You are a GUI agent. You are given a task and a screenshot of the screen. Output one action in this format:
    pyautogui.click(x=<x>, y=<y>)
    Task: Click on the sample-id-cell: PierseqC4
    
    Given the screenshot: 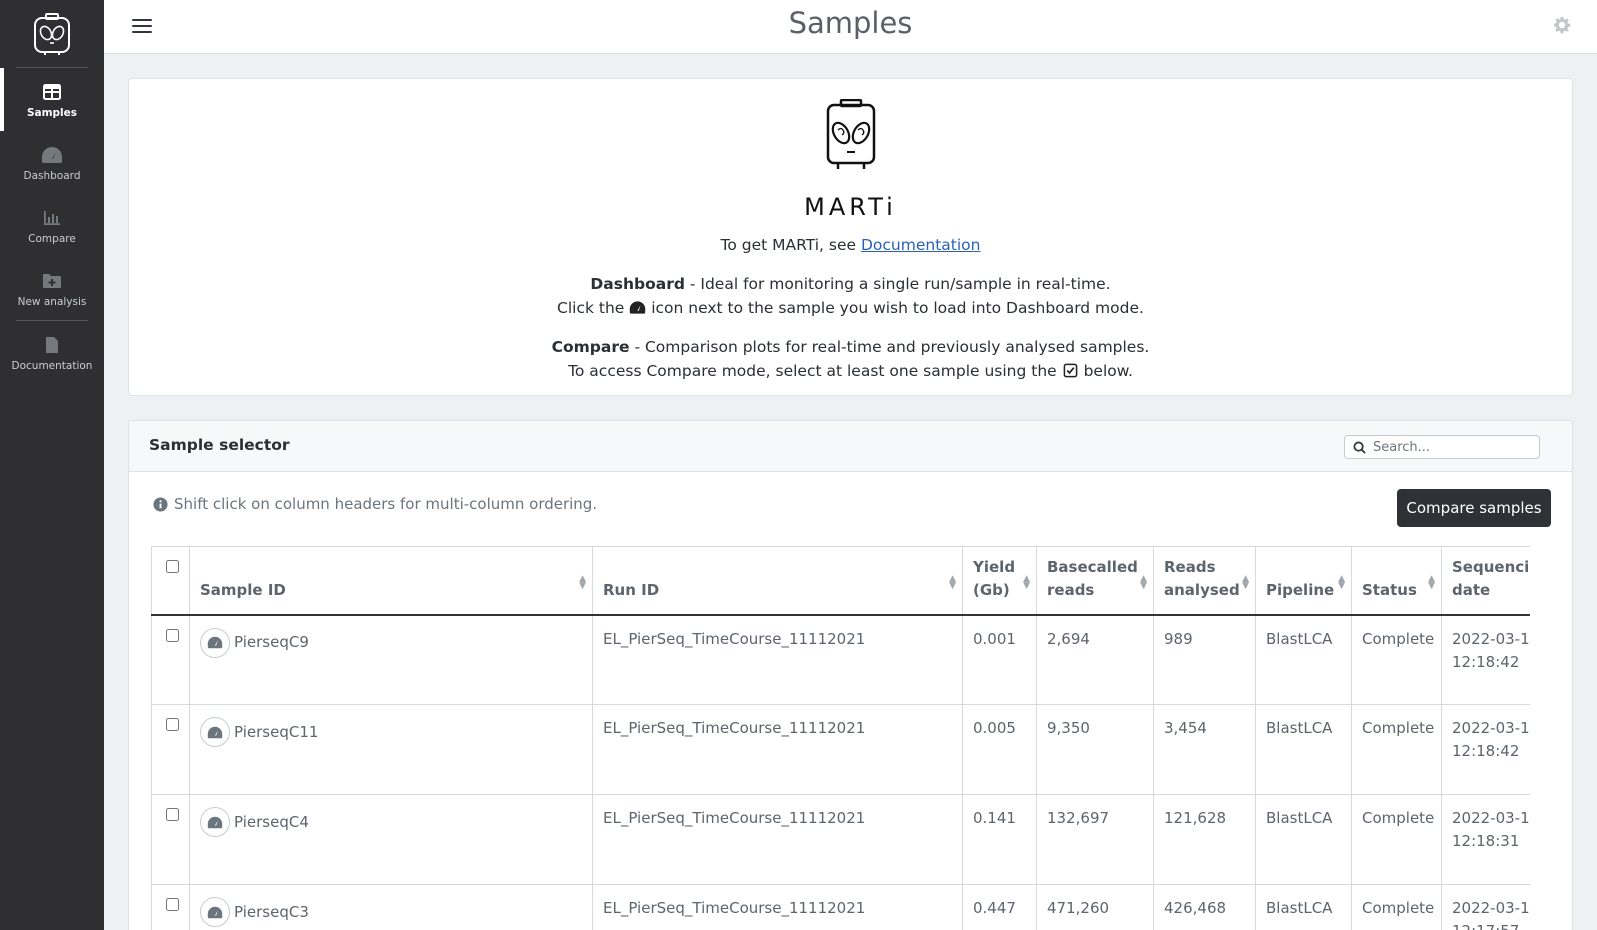 What is the action you would take?
    pyautogui.click(x=391, y=839)
    